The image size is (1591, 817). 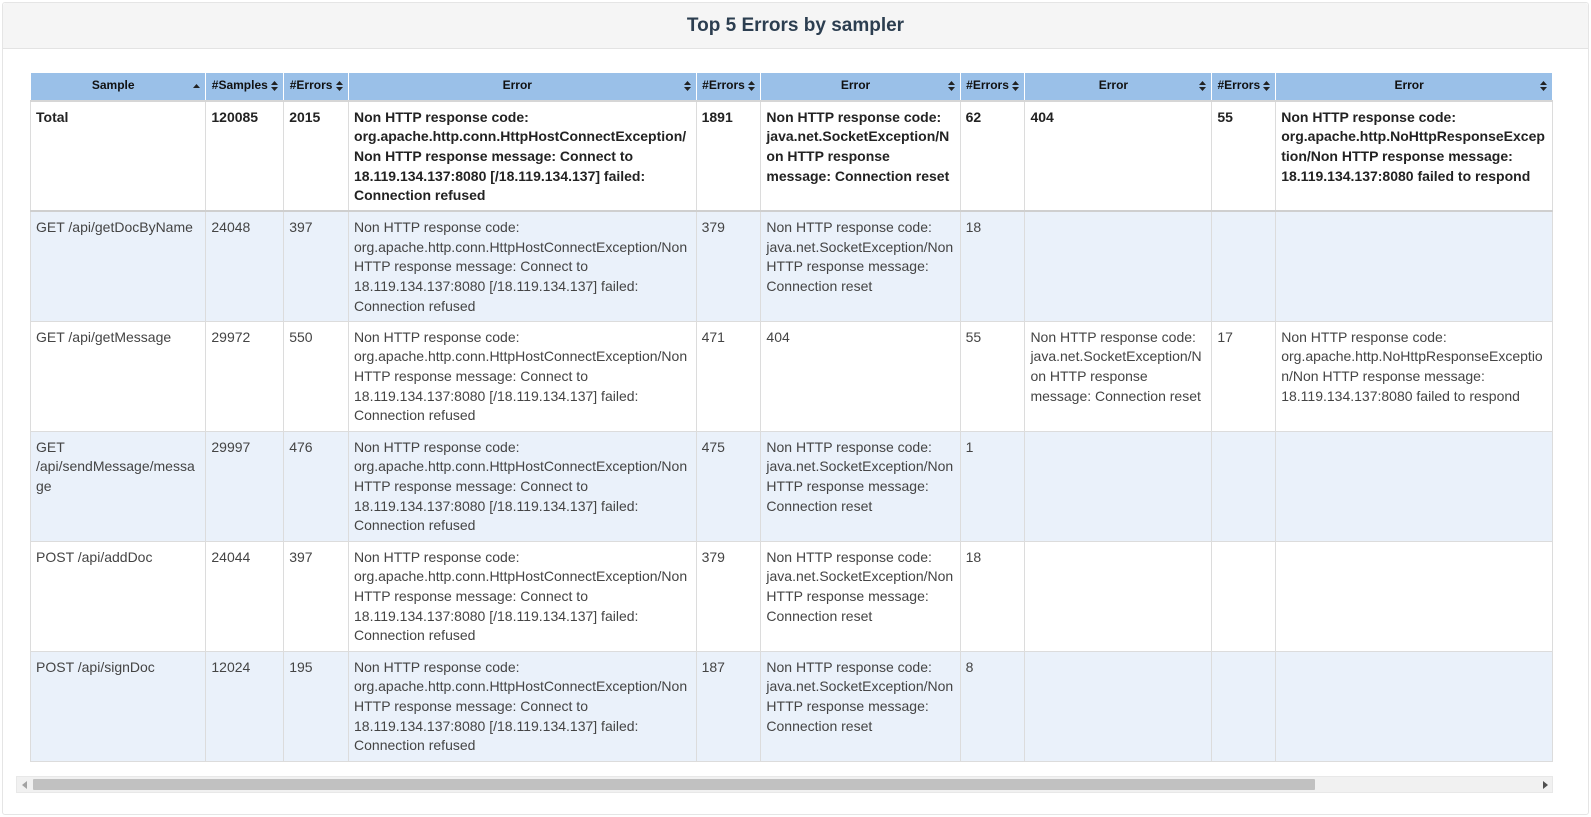 I want to click on table-cell: 550, so click(x=316, y=376).